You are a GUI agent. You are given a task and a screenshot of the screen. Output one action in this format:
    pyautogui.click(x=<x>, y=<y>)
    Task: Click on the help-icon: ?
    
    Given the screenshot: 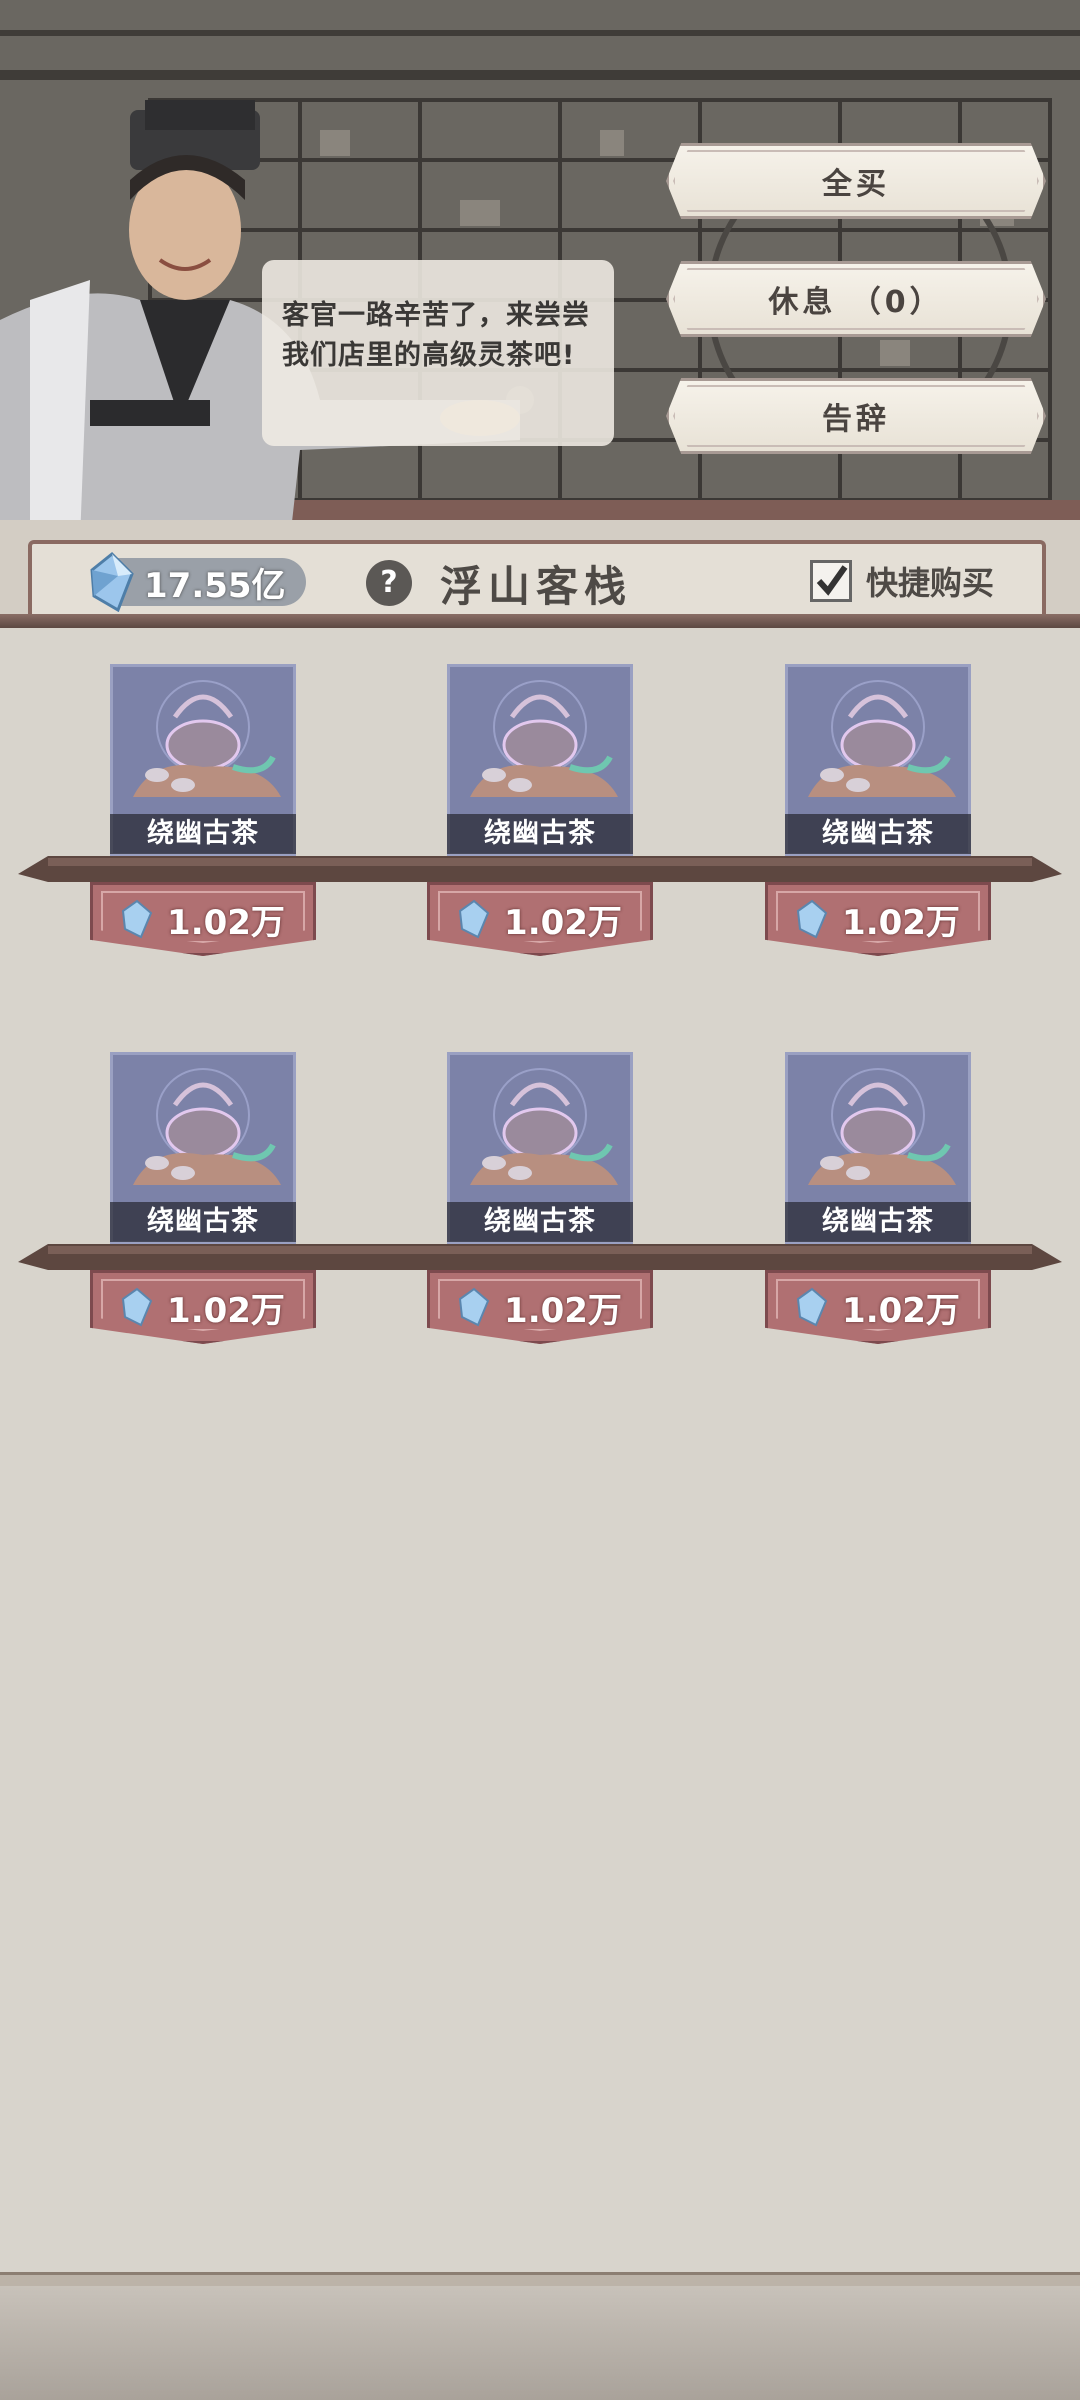 What is the action you would take?
    pyautogui.click(x=389, y=583)
    